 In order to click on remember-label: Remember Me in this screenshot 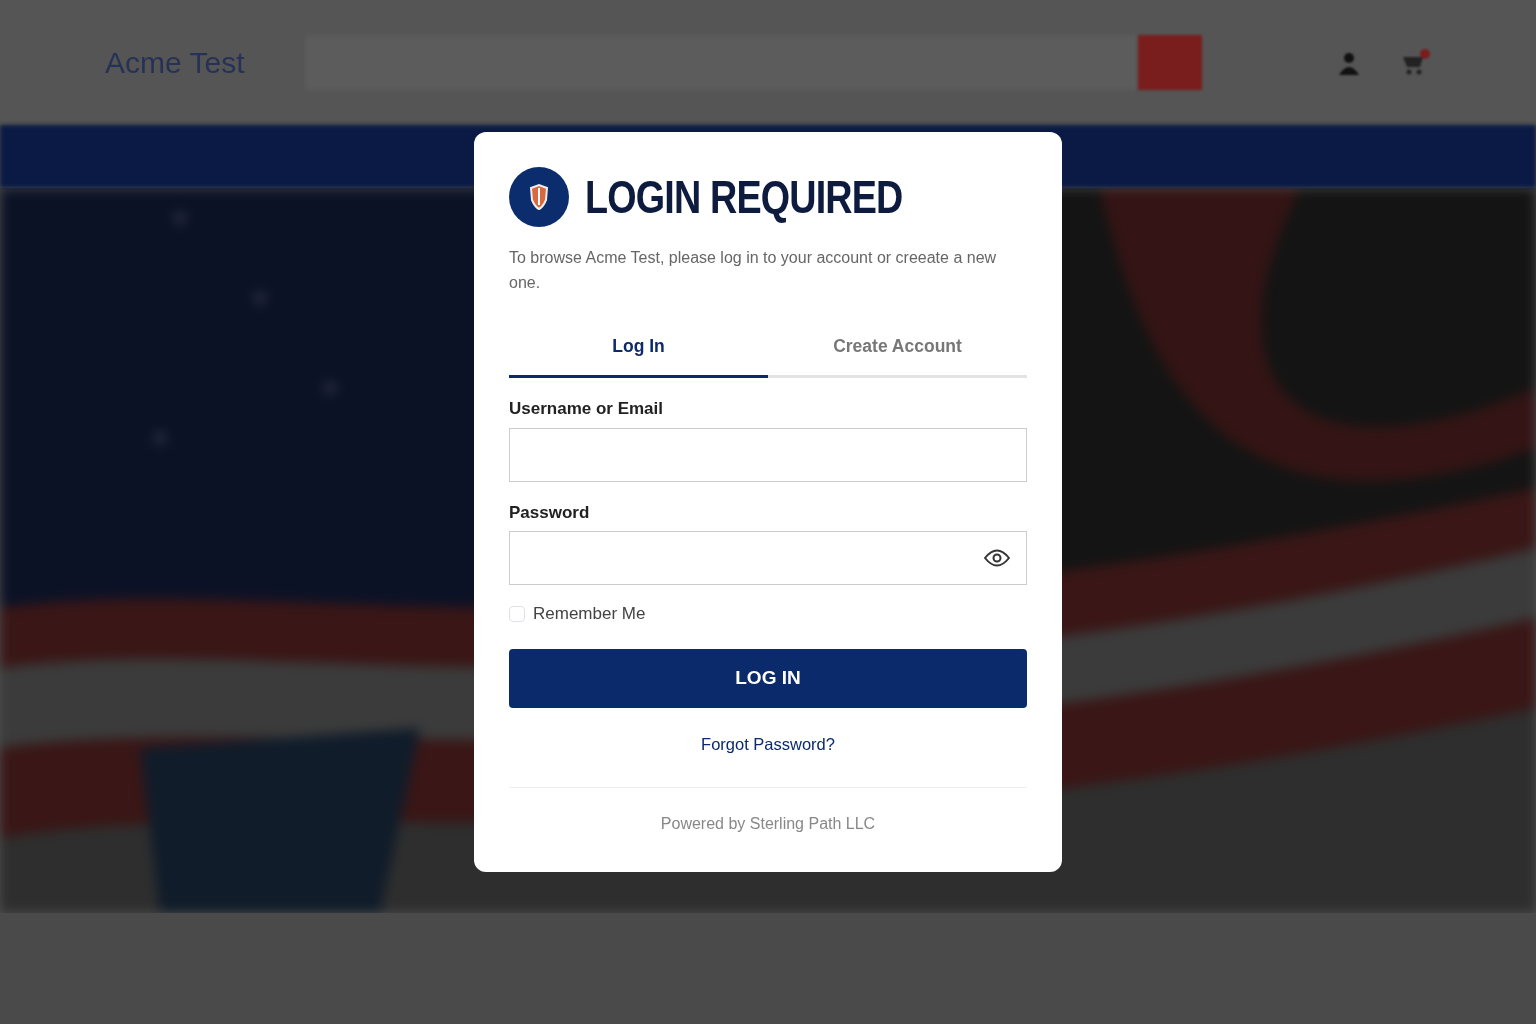, I will do `click(589, 614)`.